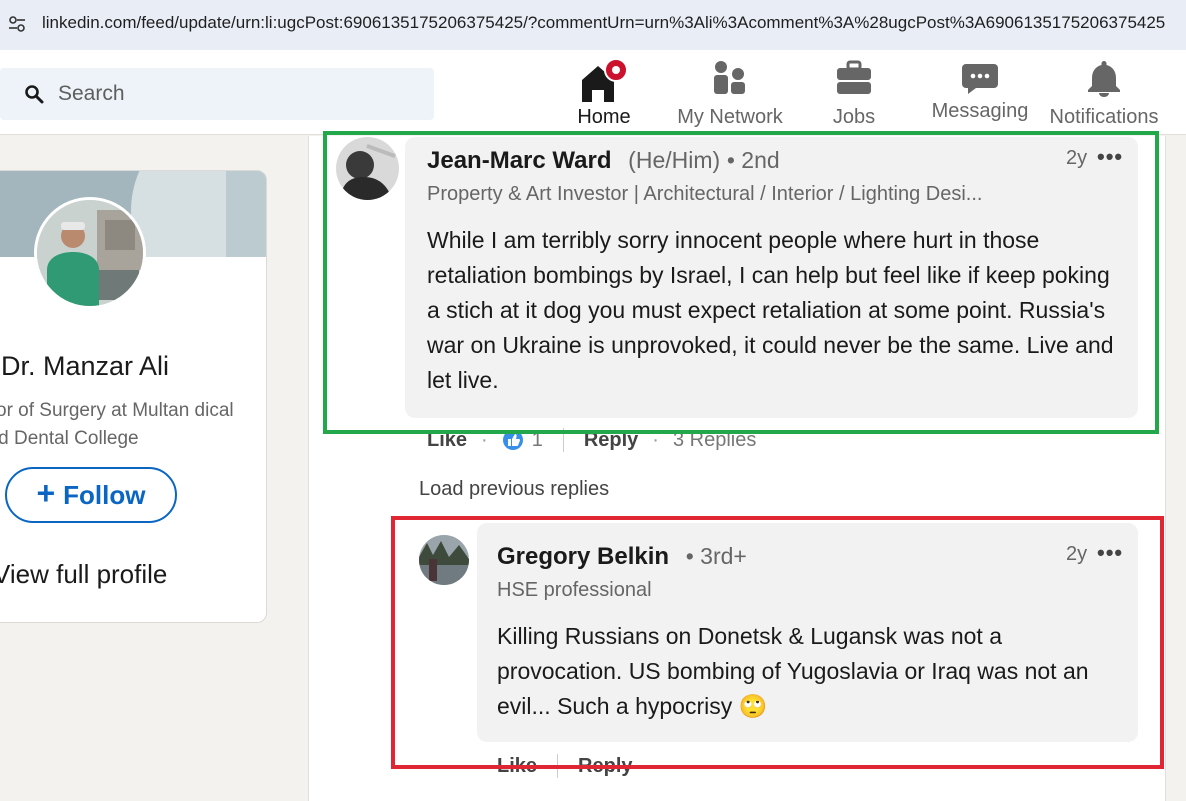  What do you see at coordinates (238, 94) in the screenshot?
I see `search-input` at bounding box center [238, 94].